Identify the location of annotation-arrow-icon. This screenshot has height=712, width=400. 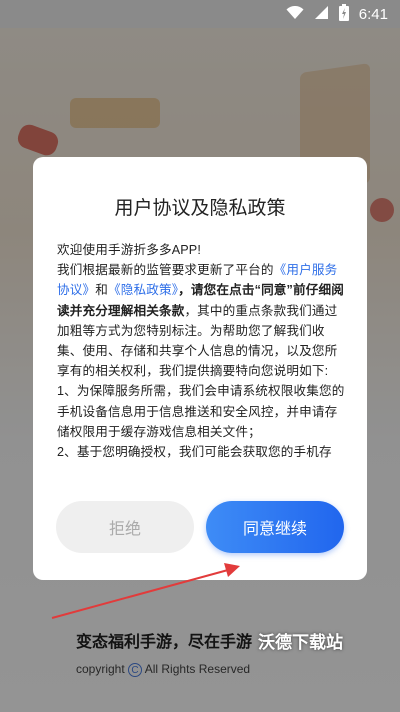
(145, 591).